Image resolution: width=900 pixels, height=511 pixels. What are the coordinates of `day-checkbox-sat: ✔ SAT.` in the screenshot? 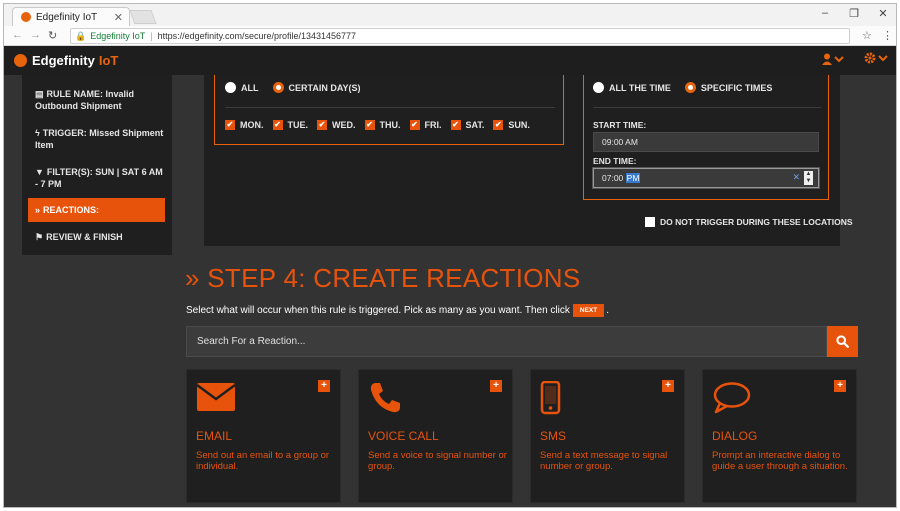 It's located at (467, 125).